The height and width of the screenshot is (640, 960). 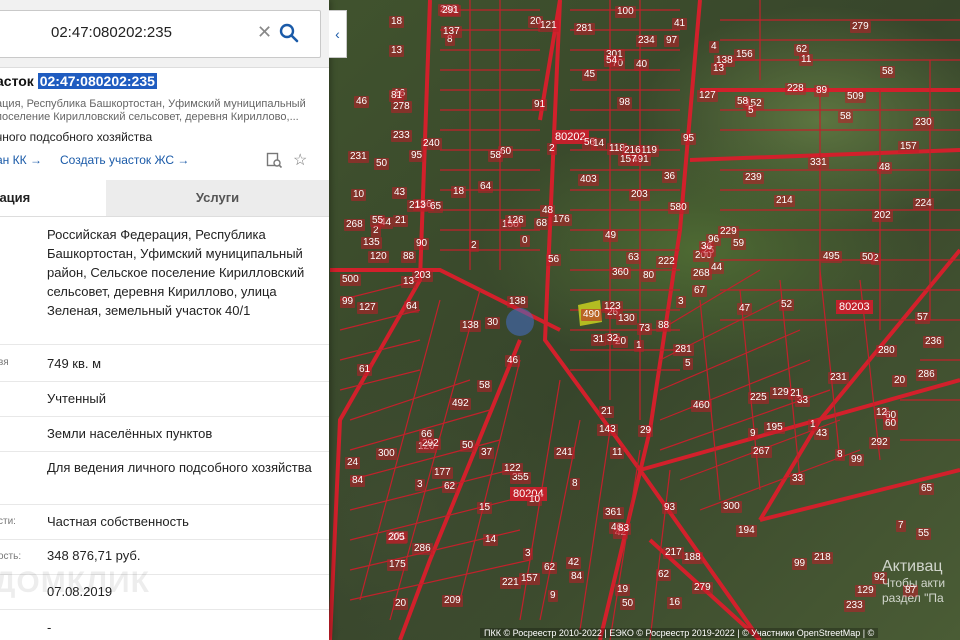 What do you see at coordinates (924, 534) in the screenshot?
I see `parcel-number-label: 55` at bounding box center [924, 534].